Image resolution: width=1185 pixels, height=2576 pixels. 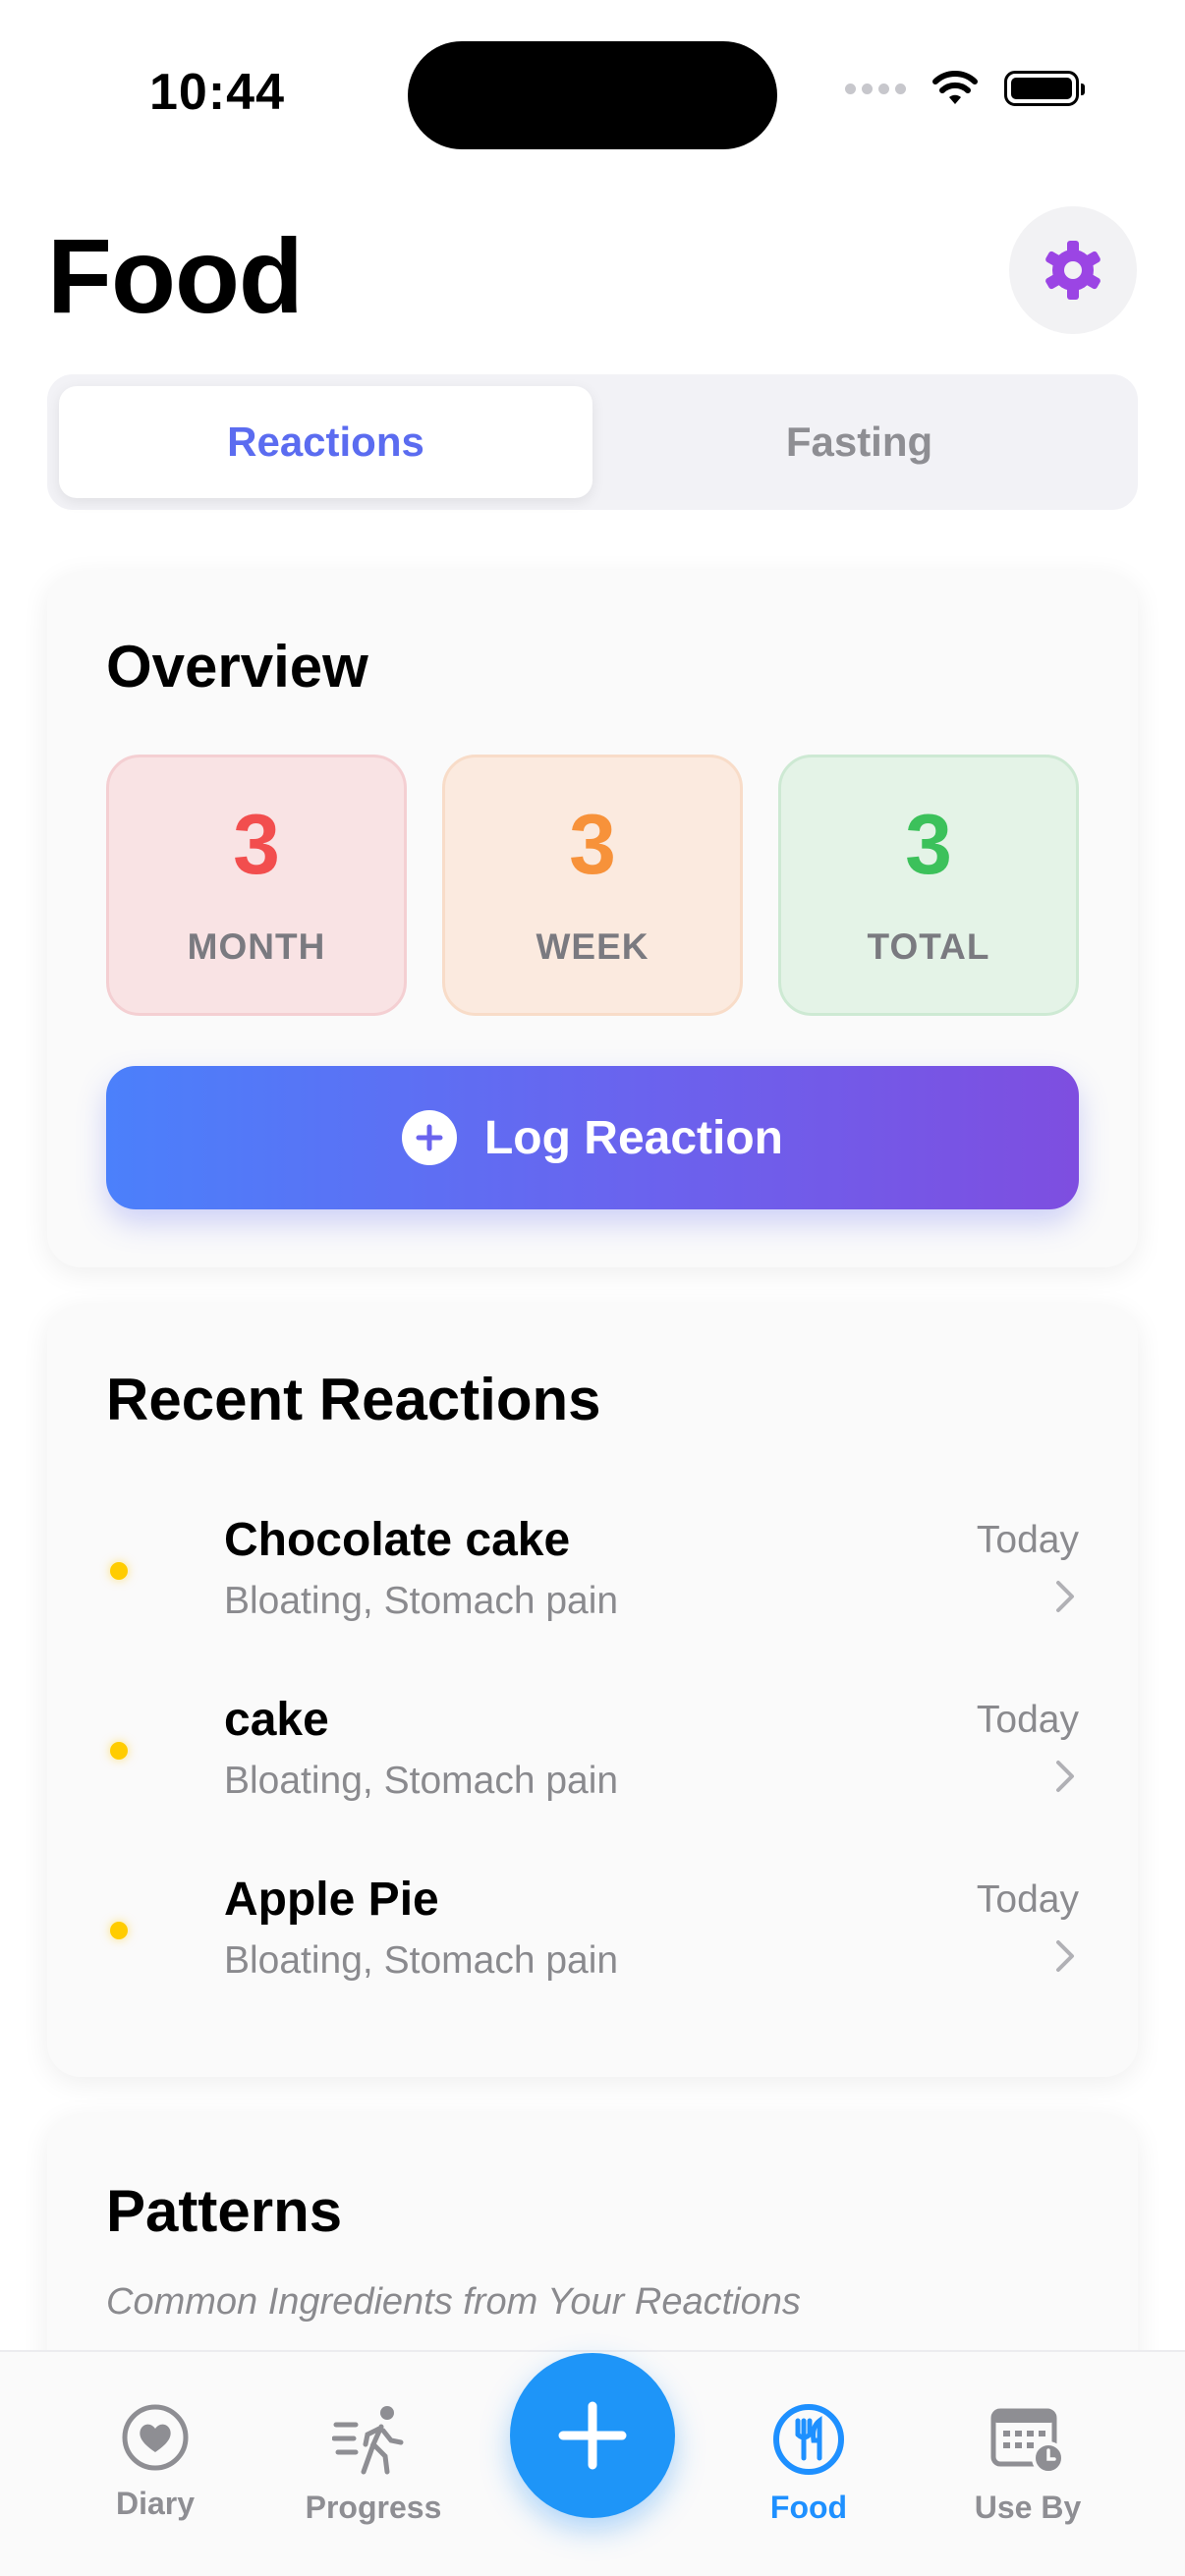 What do you see at coordinates (1028, 2507) in the screenshot?
I see `tab-use-by-label: Use By` at bounding box center [1028, 2507].